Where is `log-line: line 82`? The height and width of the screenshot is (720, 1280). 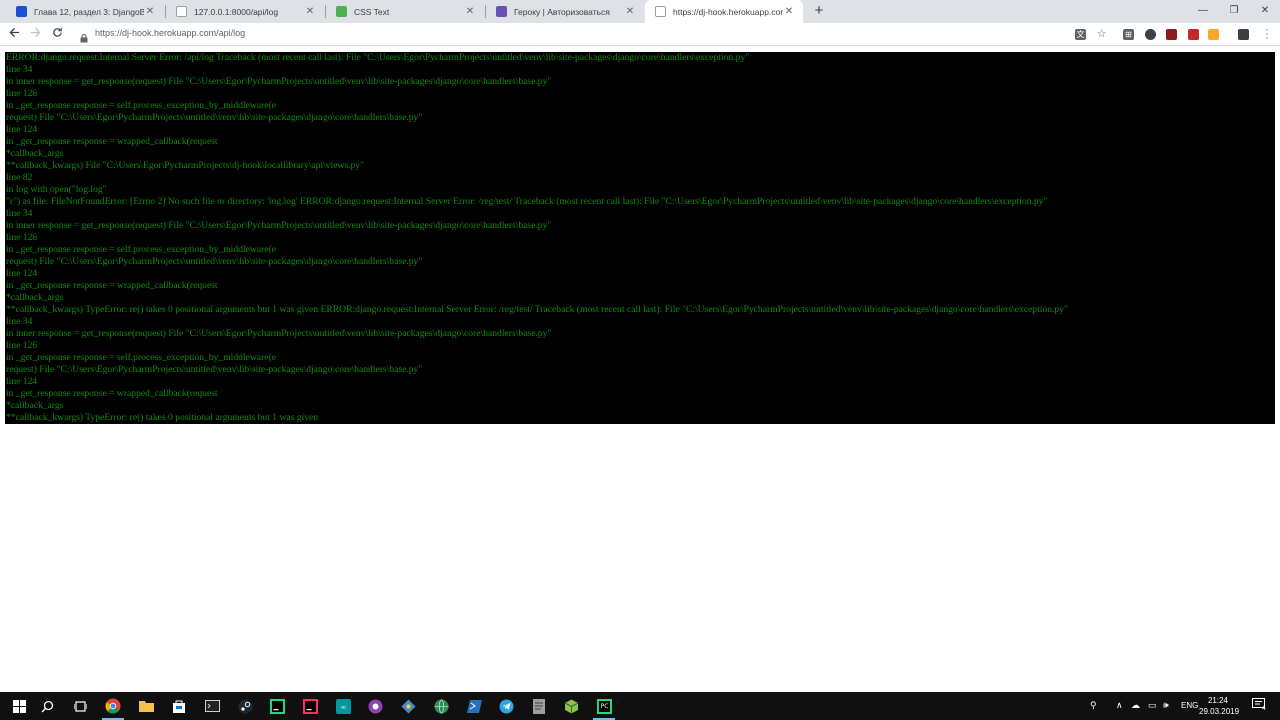
log-line: line 82 is located at coordinates (19, 177).